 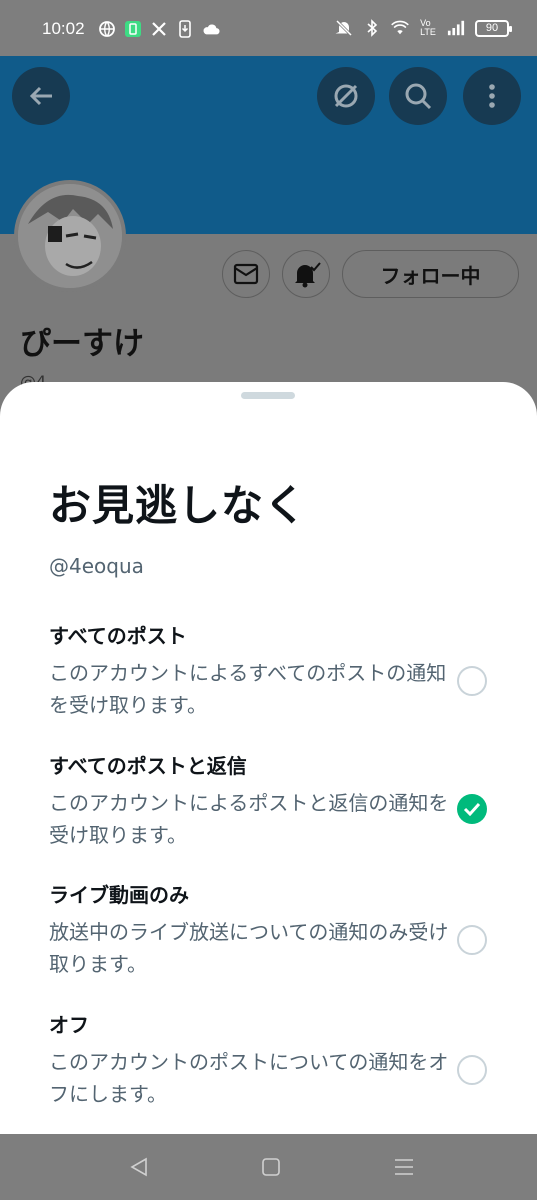 What do you see at coordinates (133, 29) in the screenshot?
I see `app-icon` at bounding box center [133, 29].